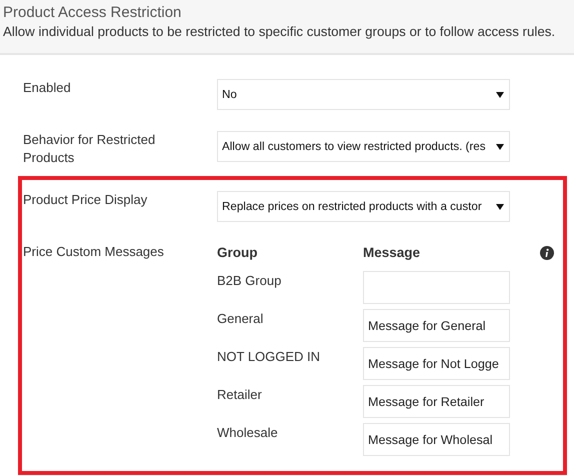  I want to click on group-name: Retailer, so click(240, 395).